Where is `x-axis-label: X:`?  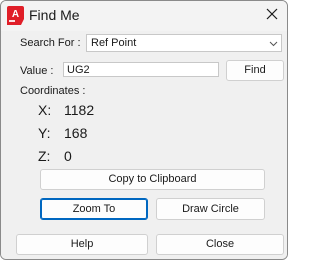
x-axis-label: X: is located at coordinates (45, 110).